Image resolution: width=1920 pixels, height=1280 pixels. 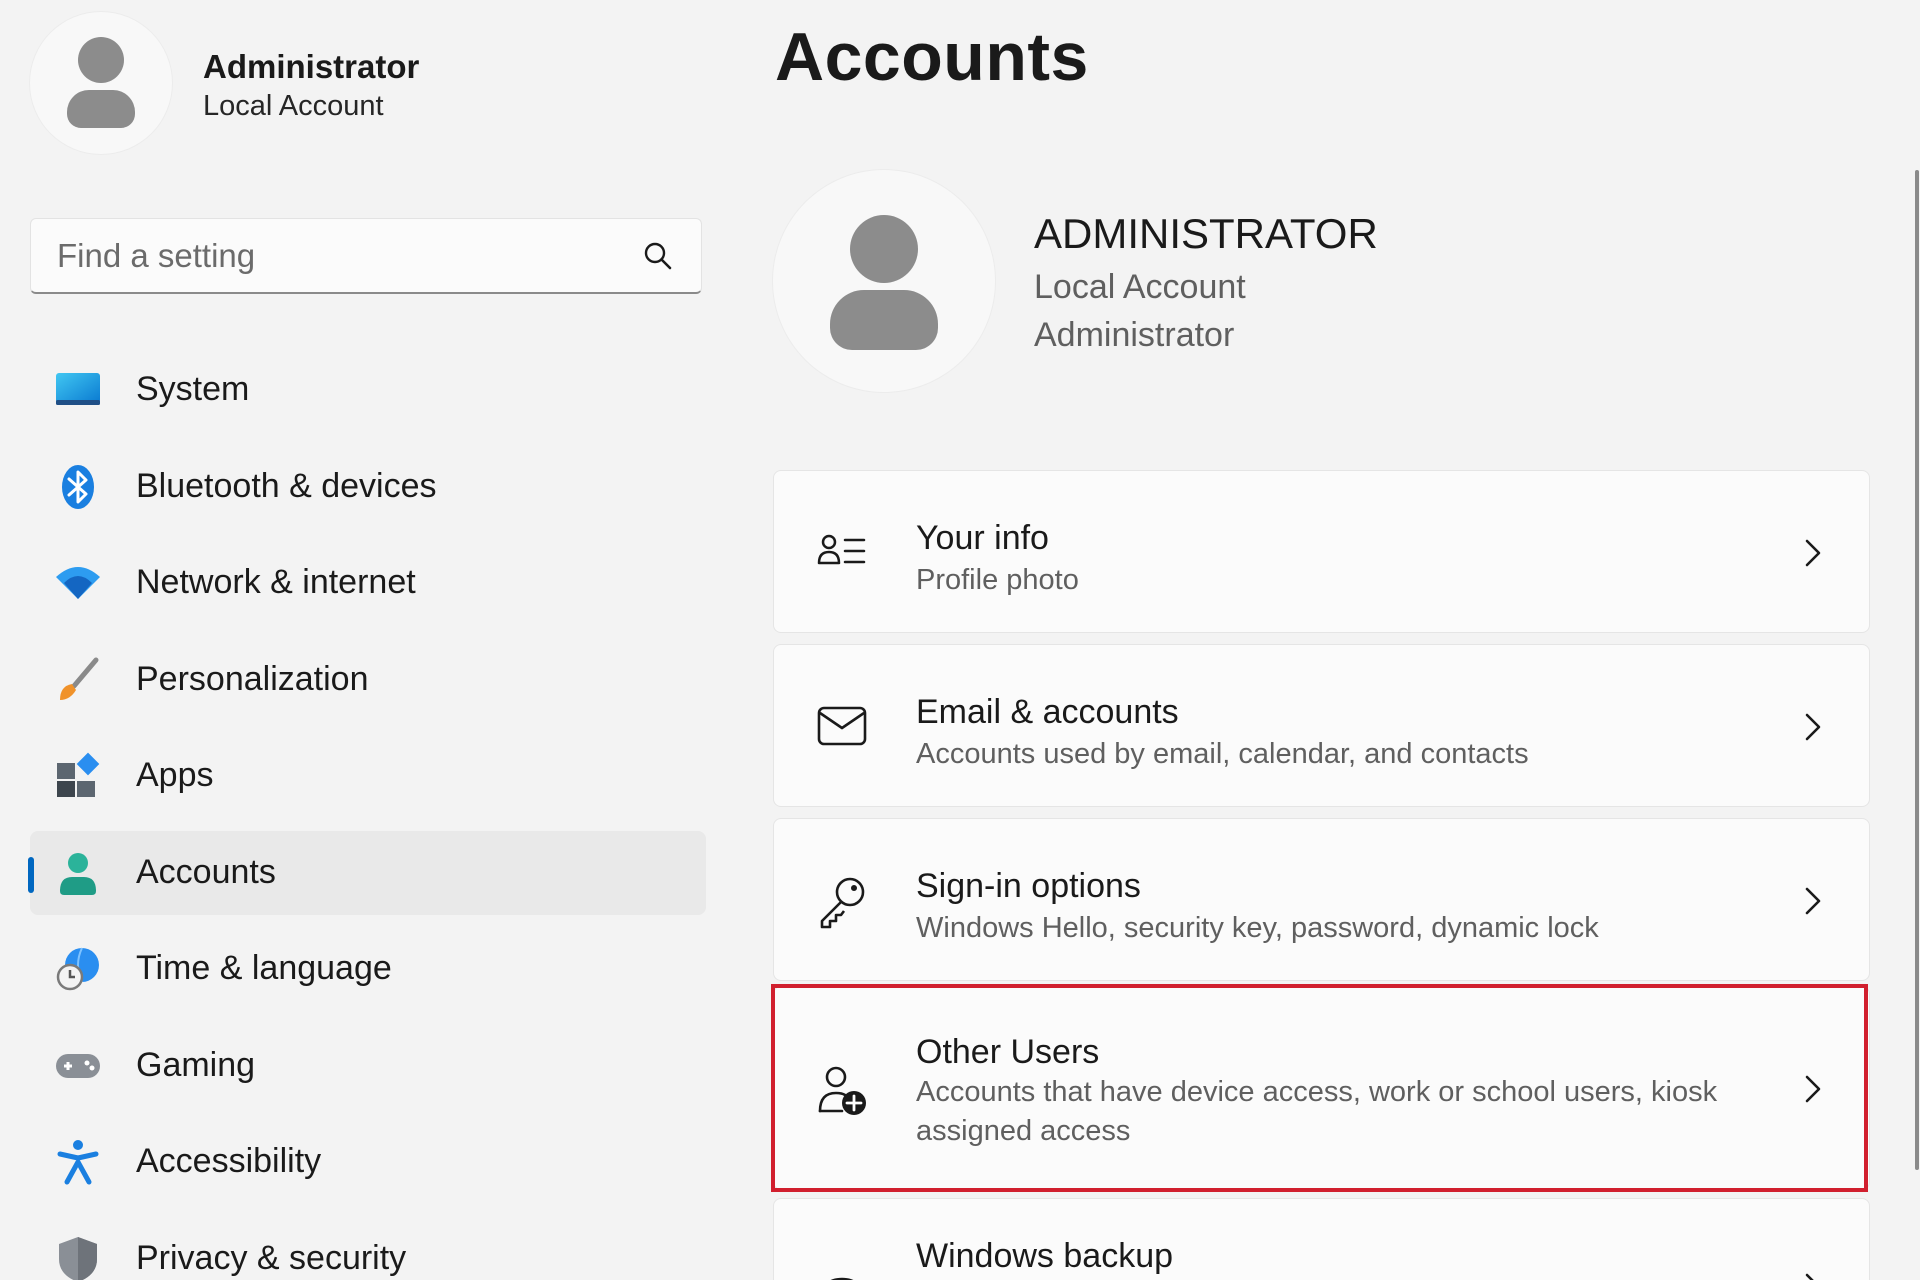 I want to click on card-your-info: Your info Profile photo, so click(x=1321, y=551).